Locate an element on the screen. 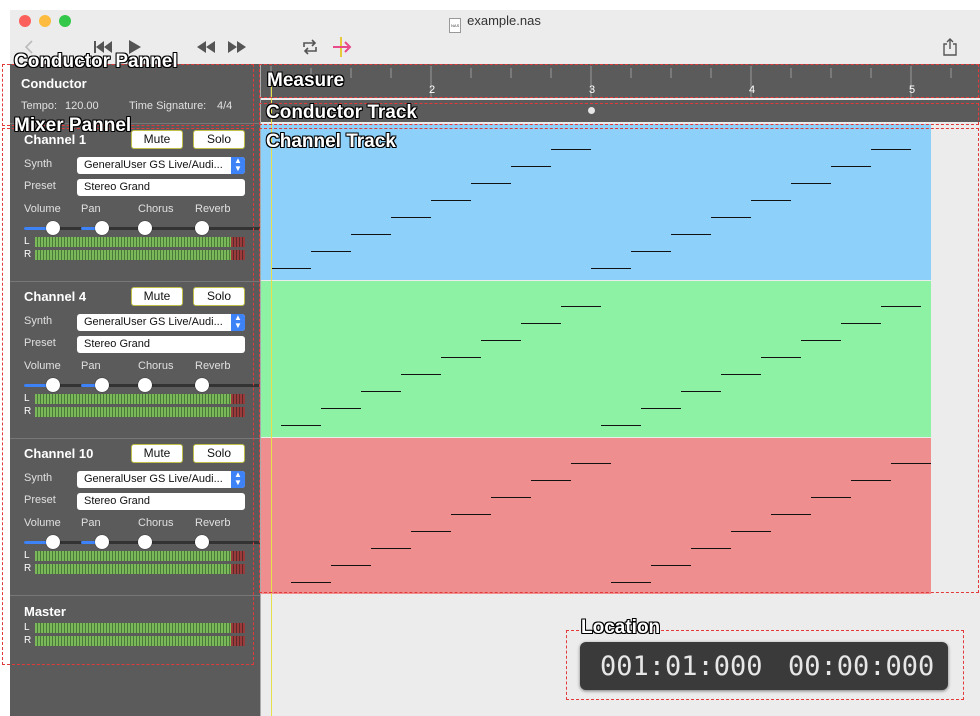 The height and width of the screenshot is (716, 980). share-icon is located at coordinates (950, 47).